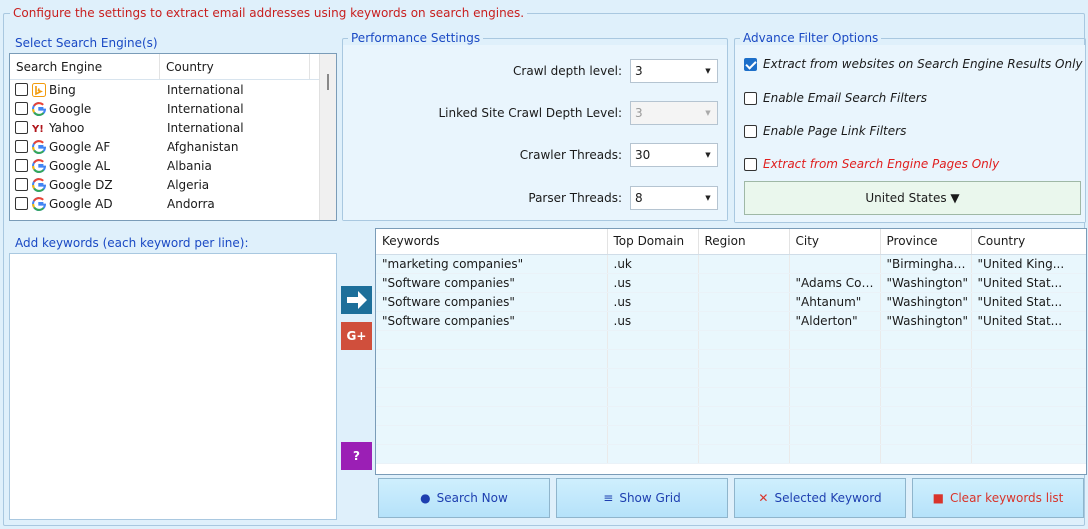  I want to click on engine-row: Google DZ Algeria, so click(173, 184).